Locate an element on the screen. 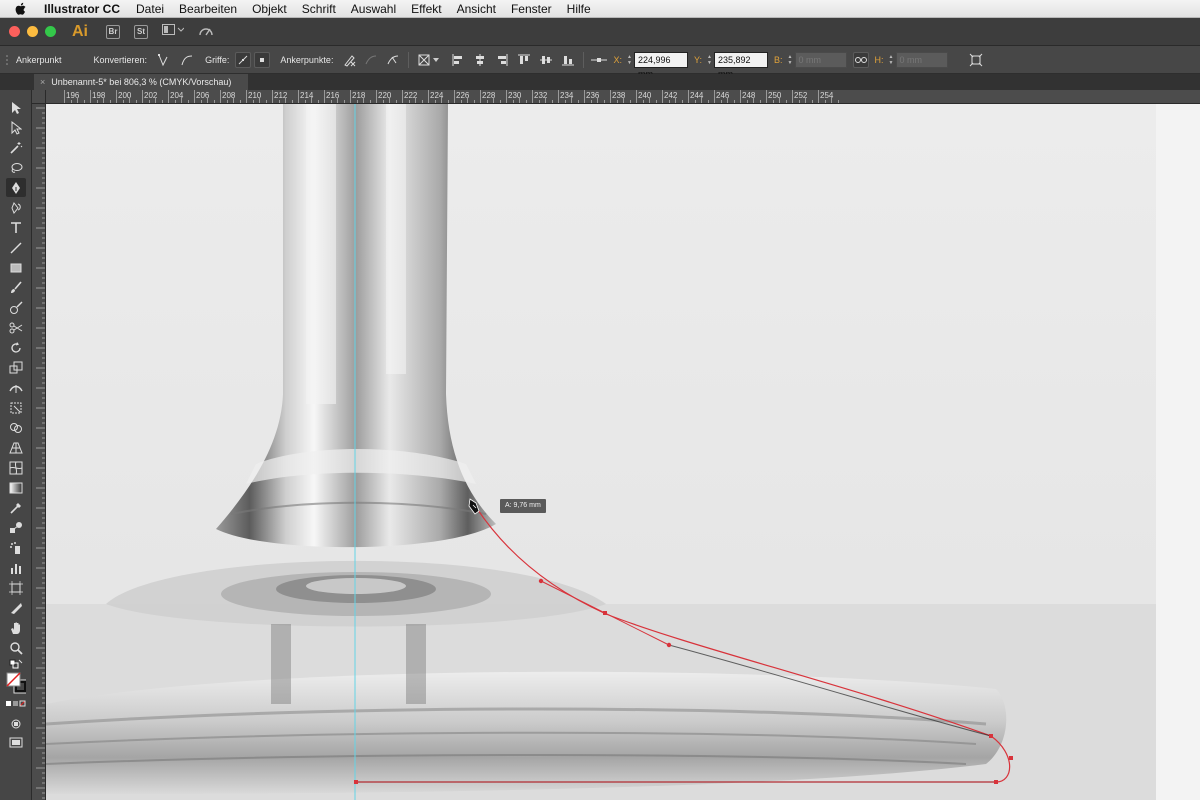  ruler-origin is located at coordinates (39, 97).